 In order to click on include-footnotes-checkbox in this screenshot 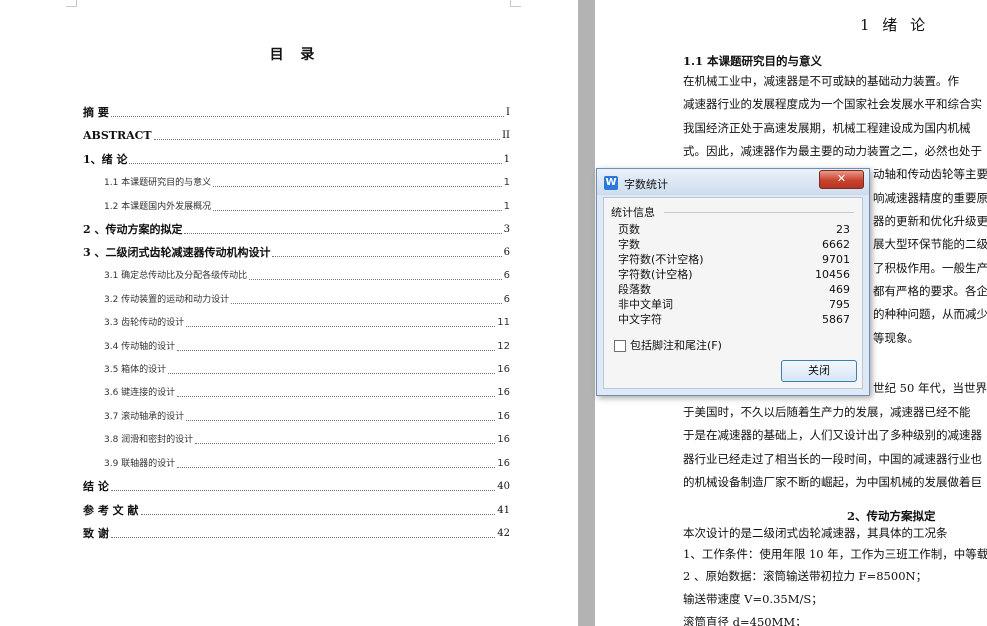, I will do `click(620, 346)`.